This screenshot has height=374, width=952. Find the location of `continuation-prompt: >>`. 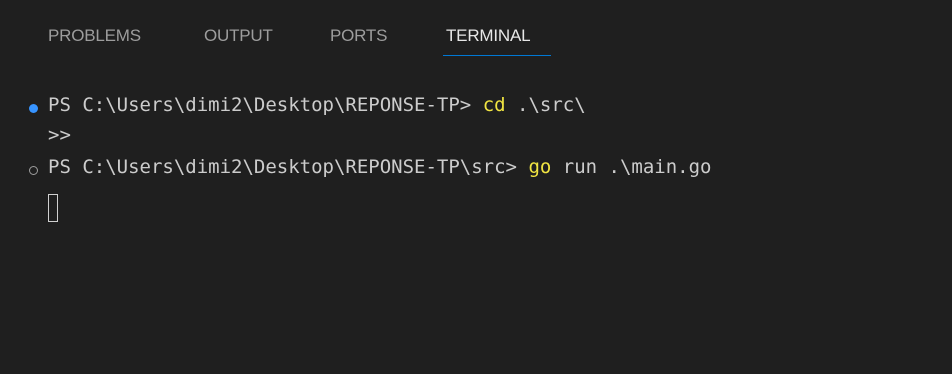

continuation-prompt: >> is located at coordinates (59, 135).